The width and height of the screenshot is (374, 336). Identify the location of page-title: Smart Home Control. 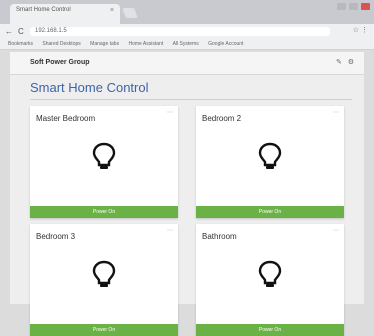
(89, 87).